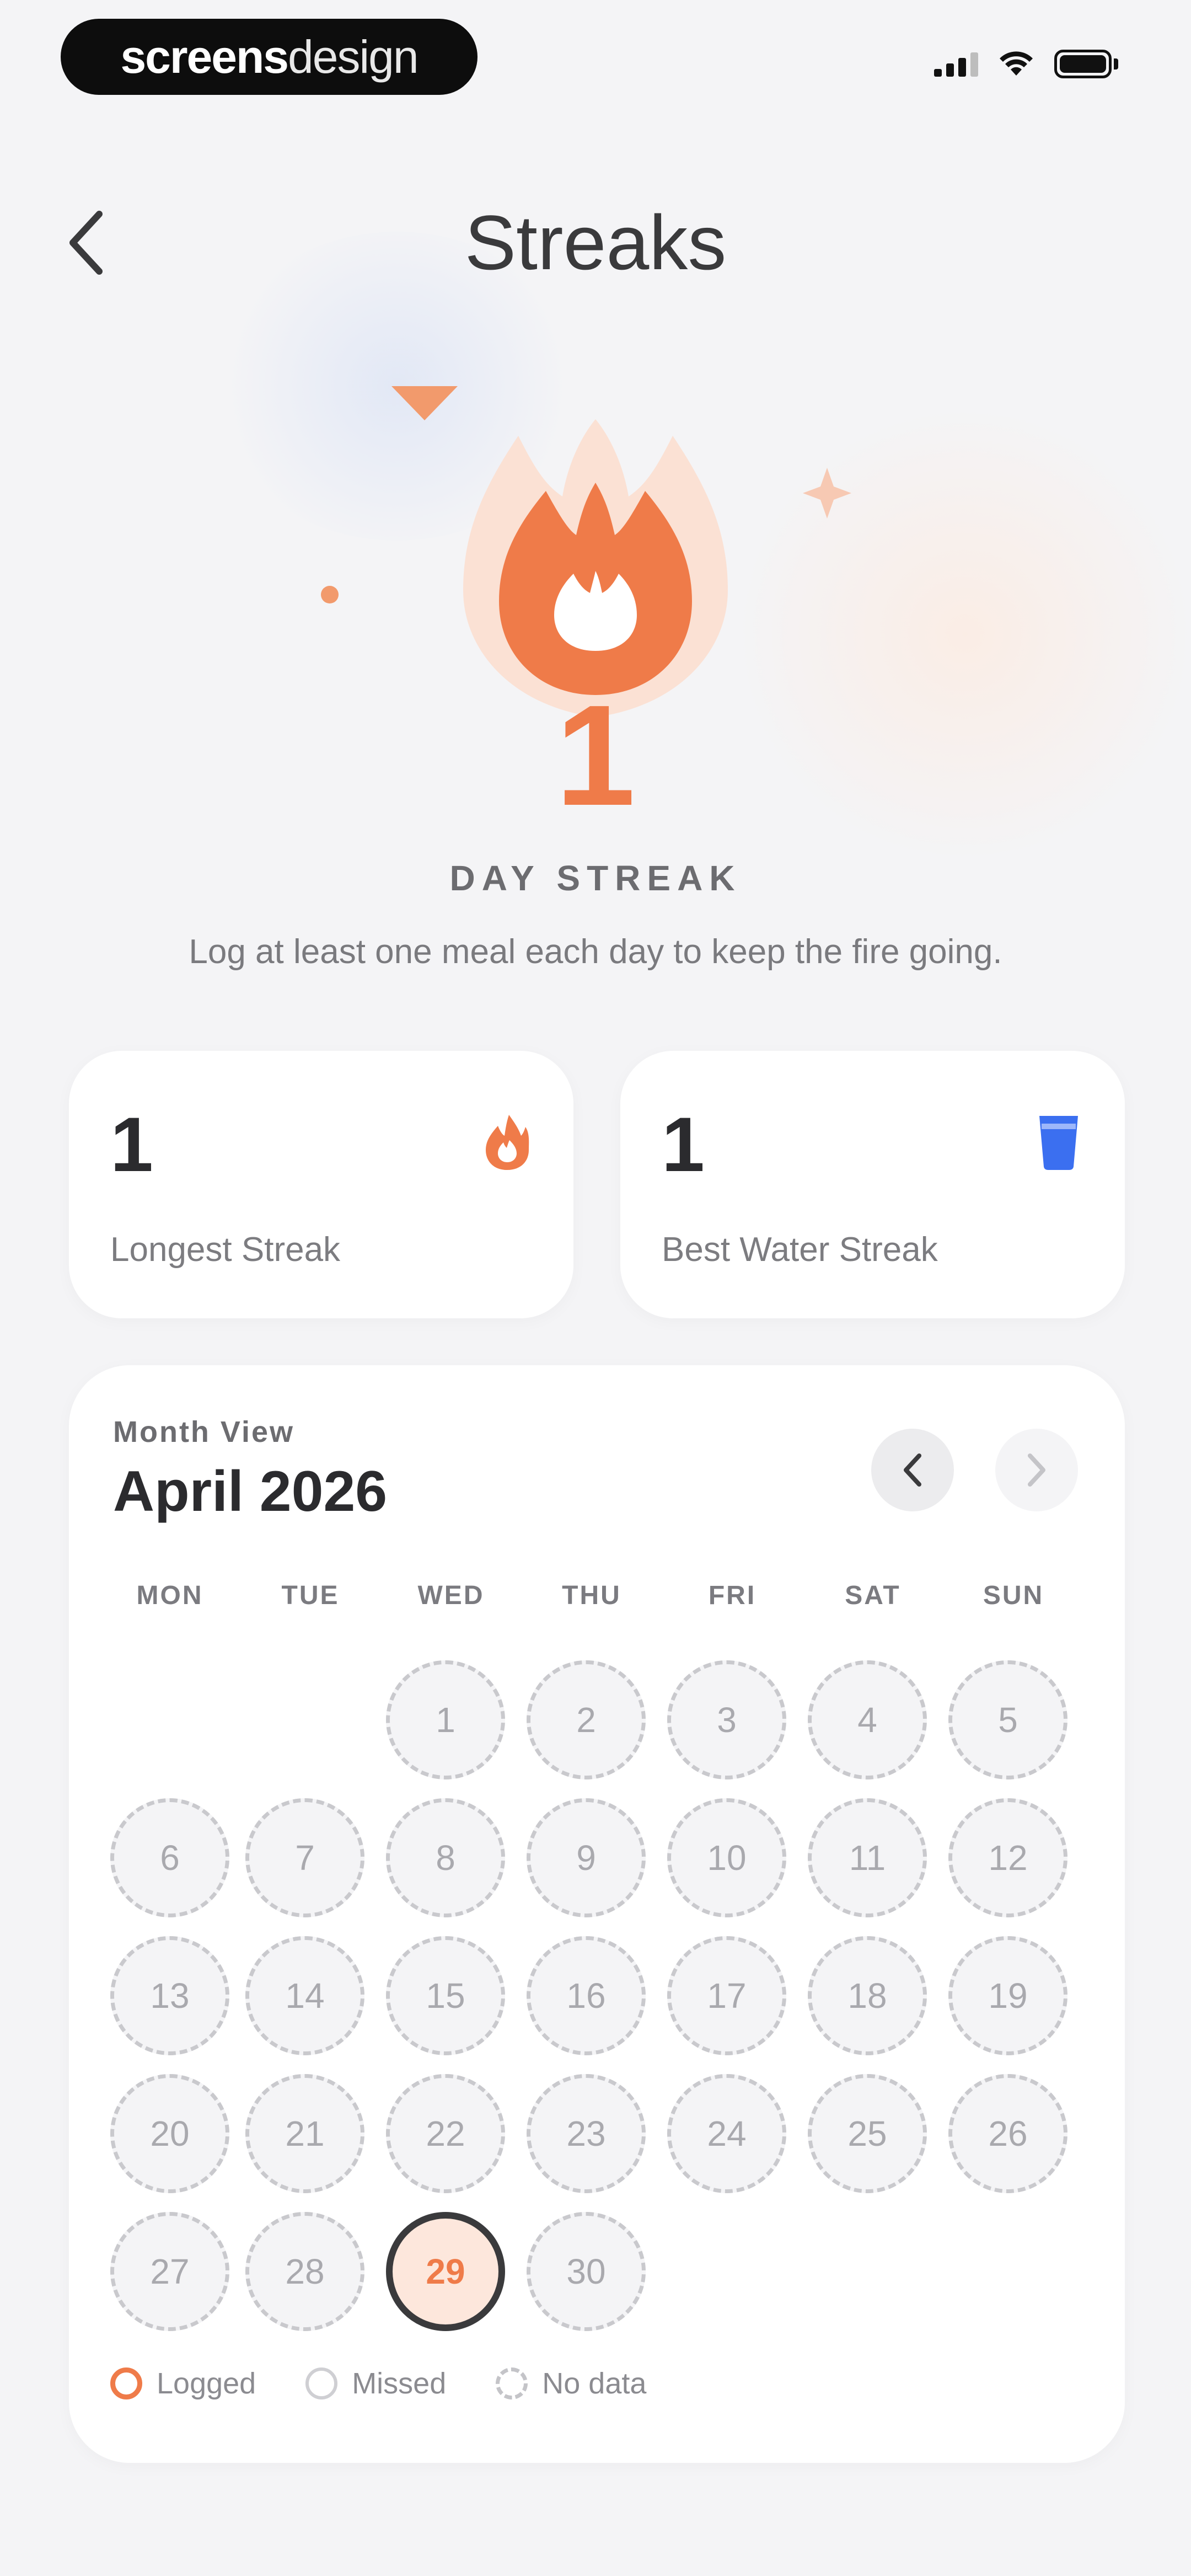  I want to click on legend-logged-label: Logged, so click(206, 2383).